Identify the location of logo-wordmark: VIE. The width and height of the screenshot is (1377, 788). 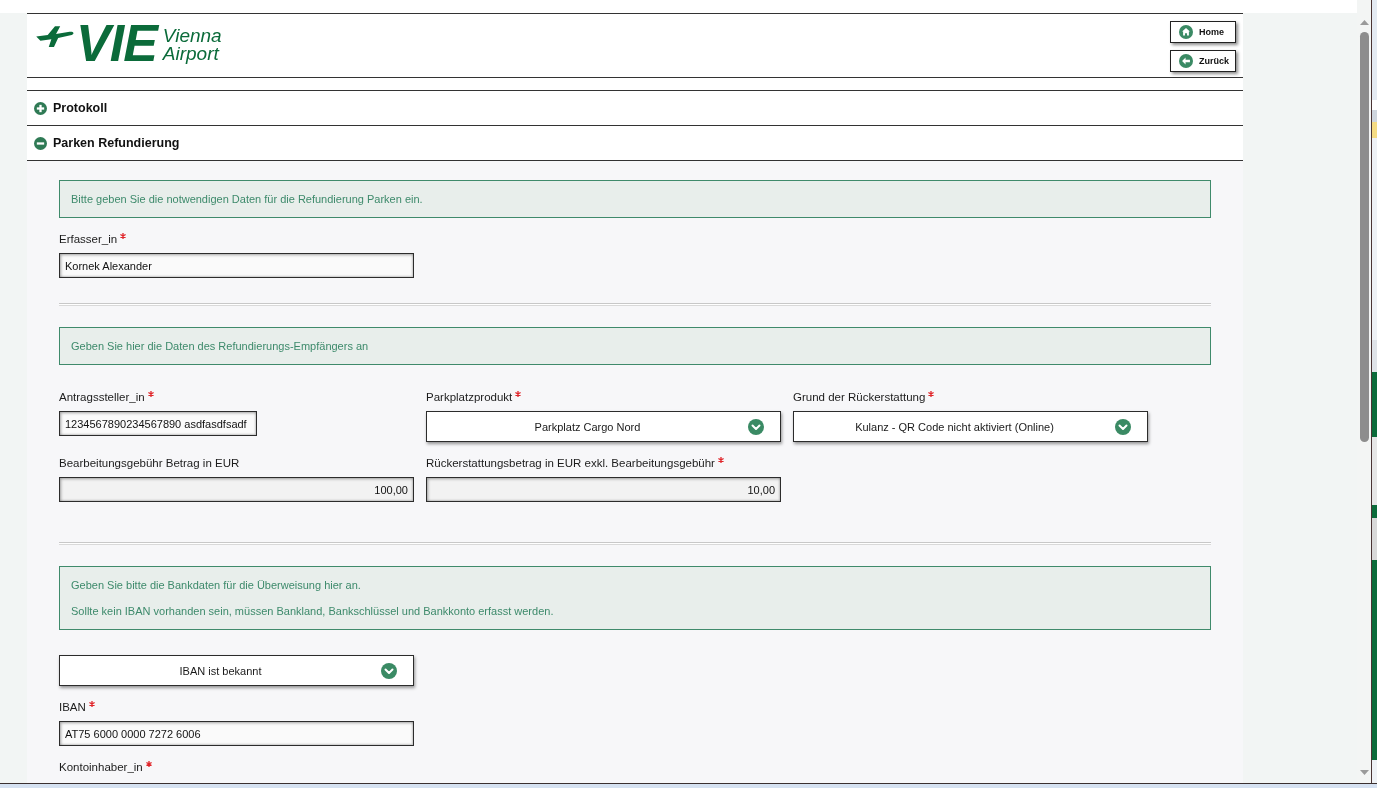
(116, 43).